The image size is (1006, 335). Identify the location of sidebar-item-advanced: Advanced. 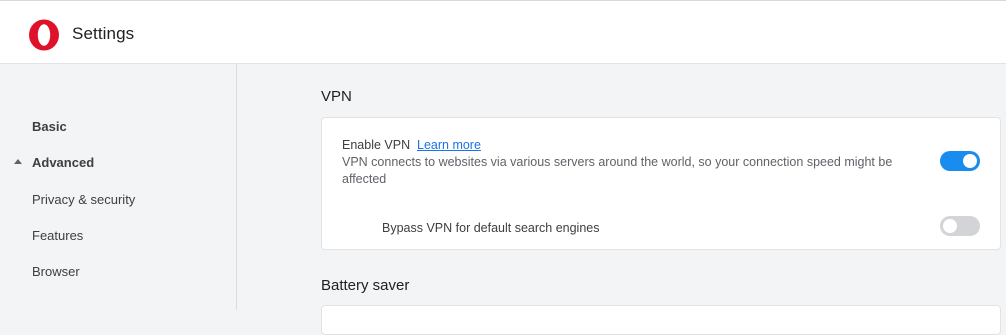
(63, 162).